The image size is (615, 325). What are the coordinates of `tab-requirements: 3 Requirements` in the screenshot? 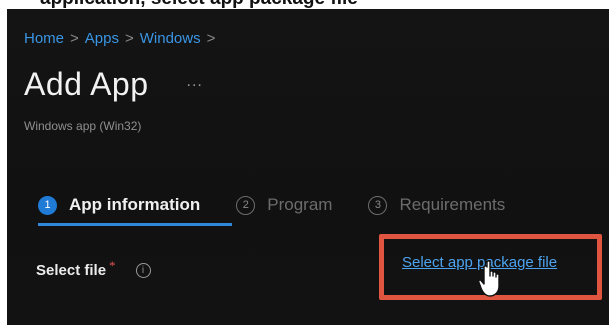 It's located at (436, 205).